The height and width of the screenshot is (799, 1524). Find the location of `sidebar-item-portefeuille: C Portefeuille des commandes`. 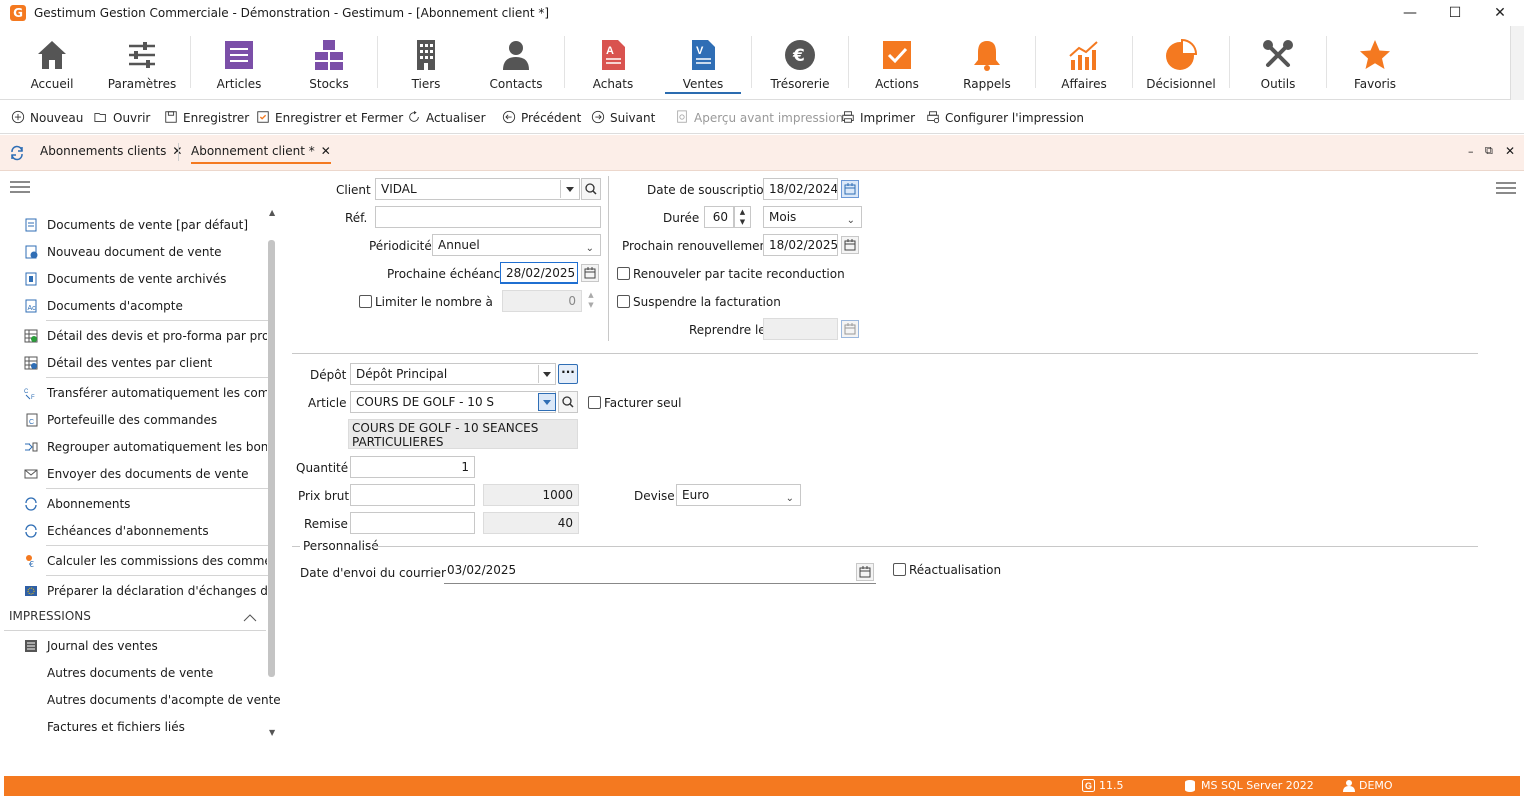

sidebar-item-portefeuille: C Portefeuille des commandes is located at coordinates (145, 420).